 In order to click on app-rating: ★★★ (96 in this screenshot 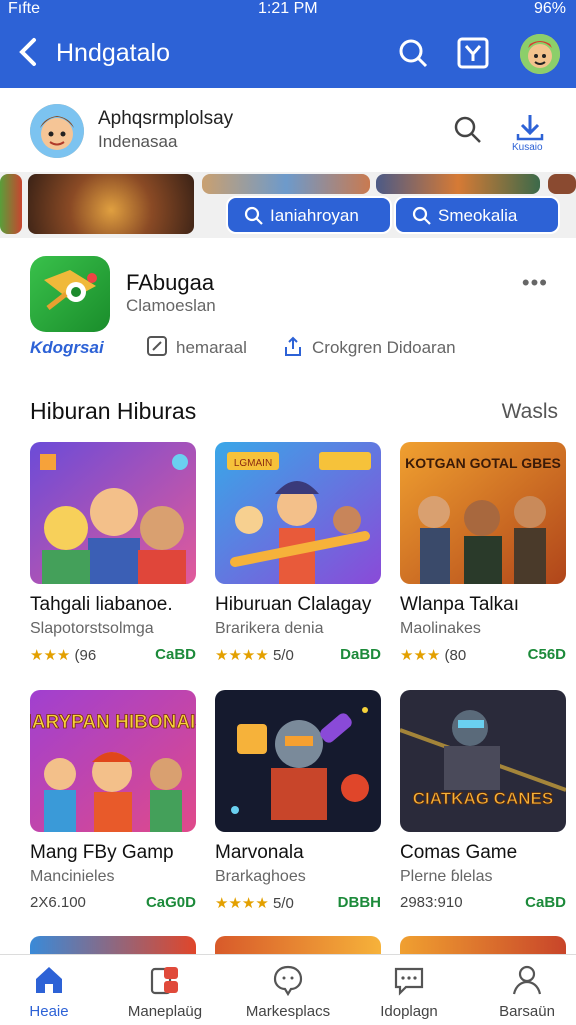, I will do `click(63, 655)`.